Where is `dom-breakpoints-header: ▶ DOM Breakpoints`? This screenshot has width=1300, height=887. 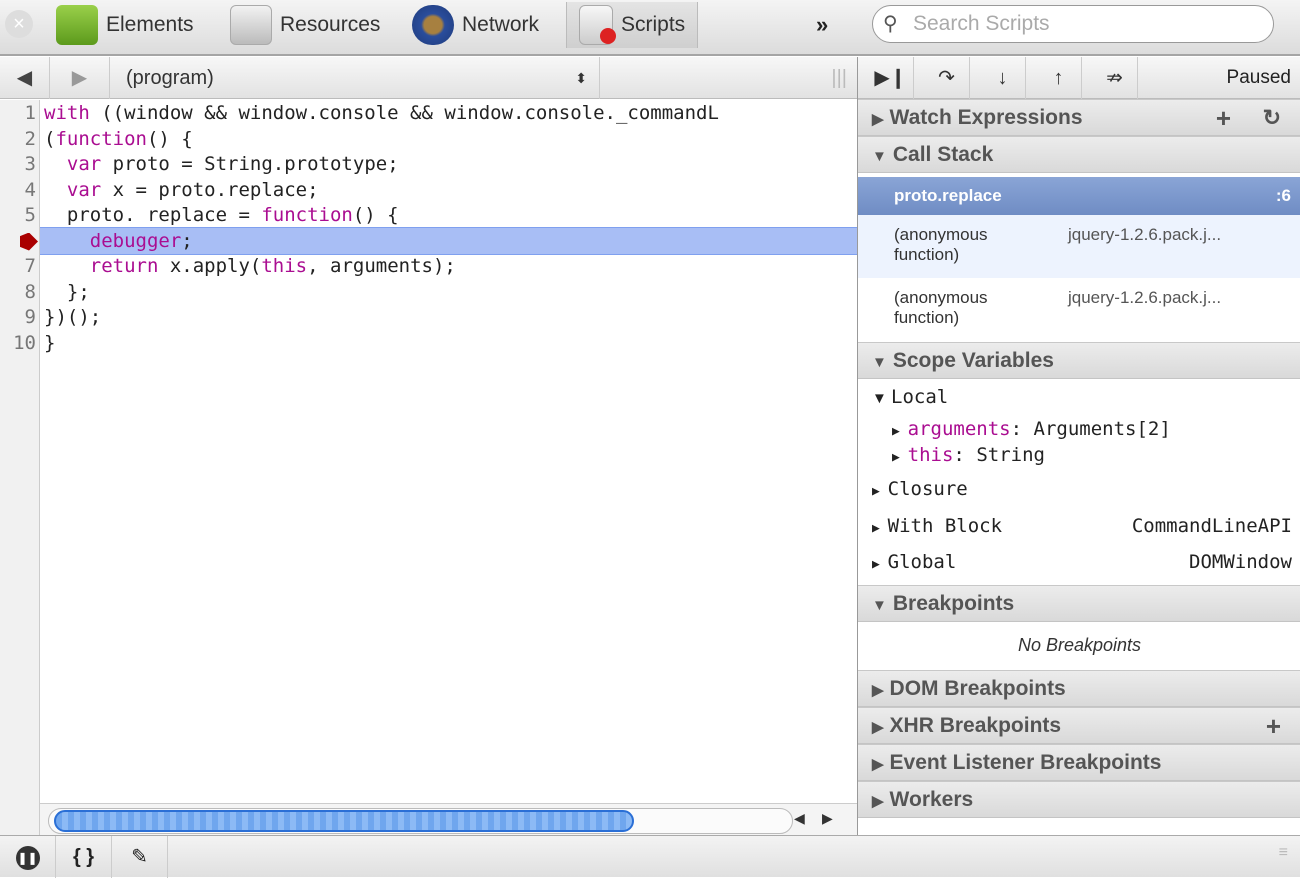
dom-breakpoints-header: ▶ DOM Breakpoints is located at coordinates (1079, 688).